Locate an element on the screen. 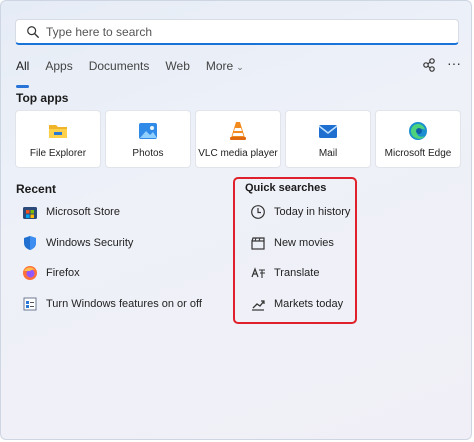 The image size is (474, 442). app-label: VLC media player is located at coordinates (238, 153).